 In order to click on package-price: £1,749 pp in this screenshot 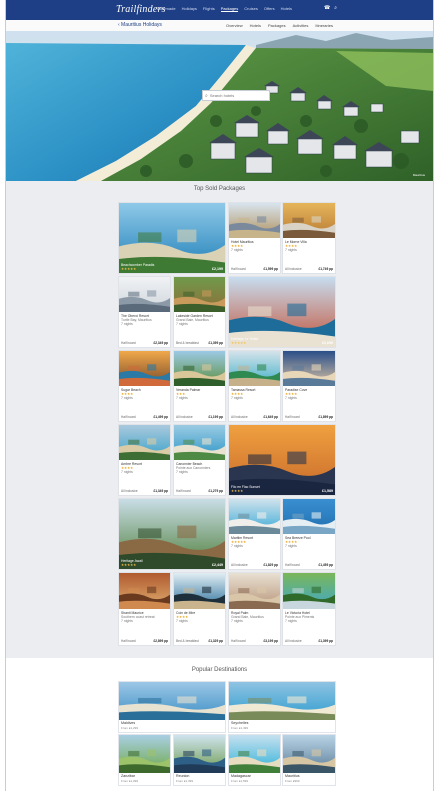, I will do `click(325, 269)`.